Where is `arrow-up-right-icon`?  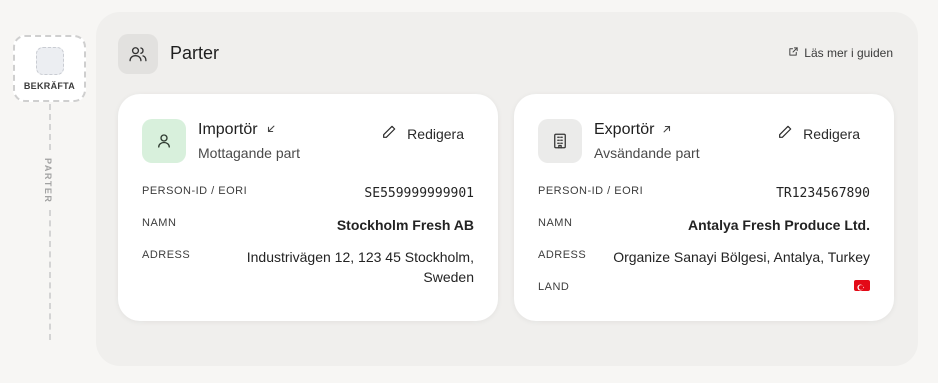
arrow-up-right-icon is located at coordinates (667, 130).